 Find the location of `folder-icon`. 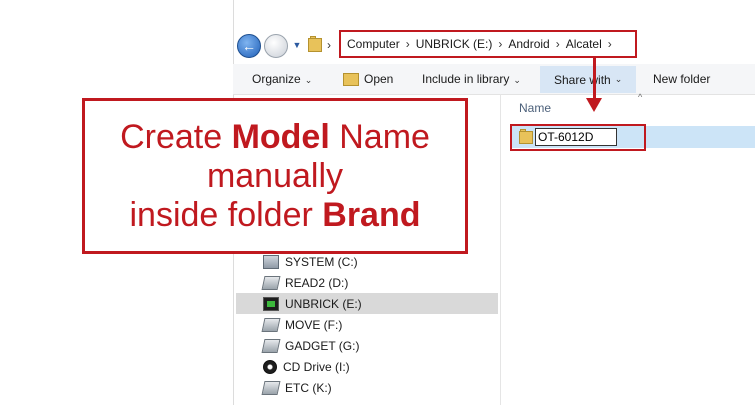

folder-icon is located at coordinates (315, 44).